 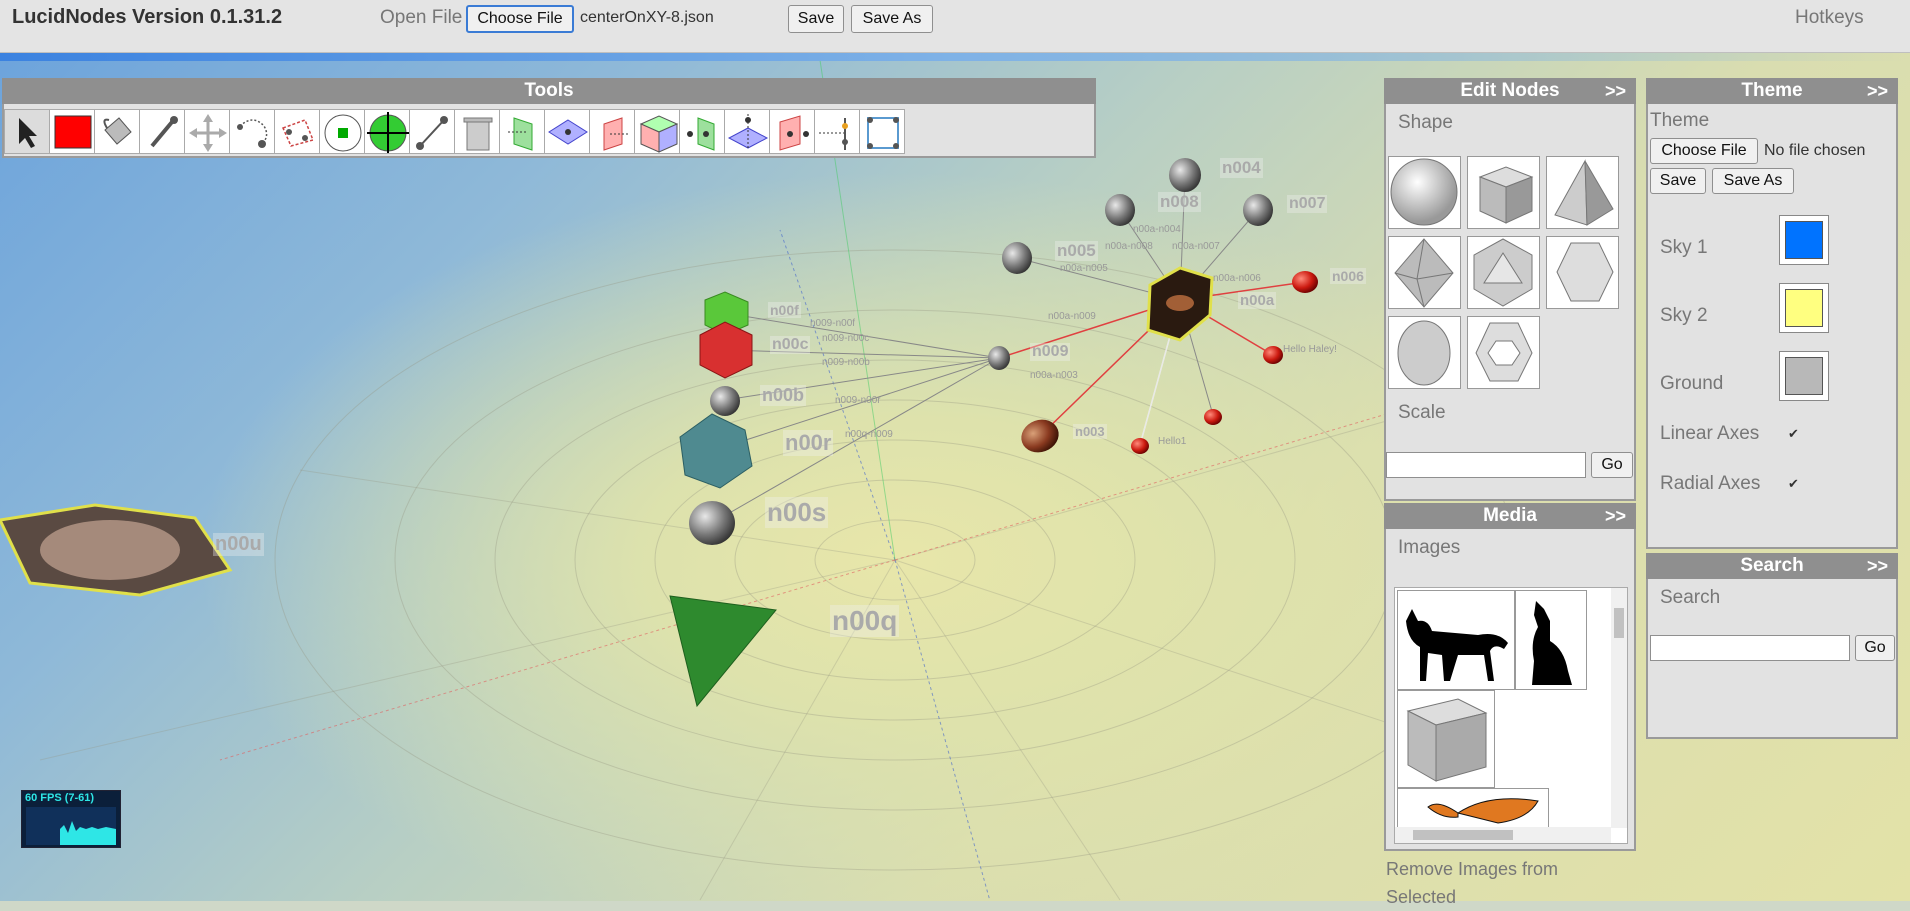 What do you see at coordinates (1424, 352) in the screenshot?
I see `shape-disc-option` at bounding box center [1424, 352].